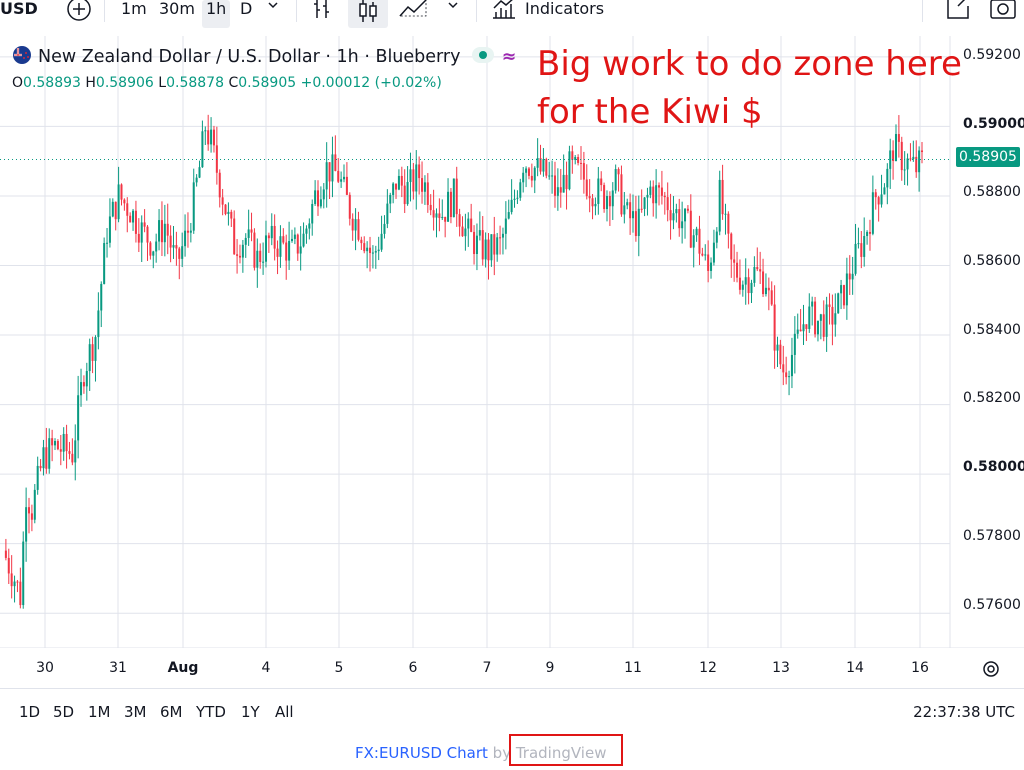 The height and width of the screenshot is (770, 1024). I want to click on y-tick-label: 0.58600, so click(992, 261).